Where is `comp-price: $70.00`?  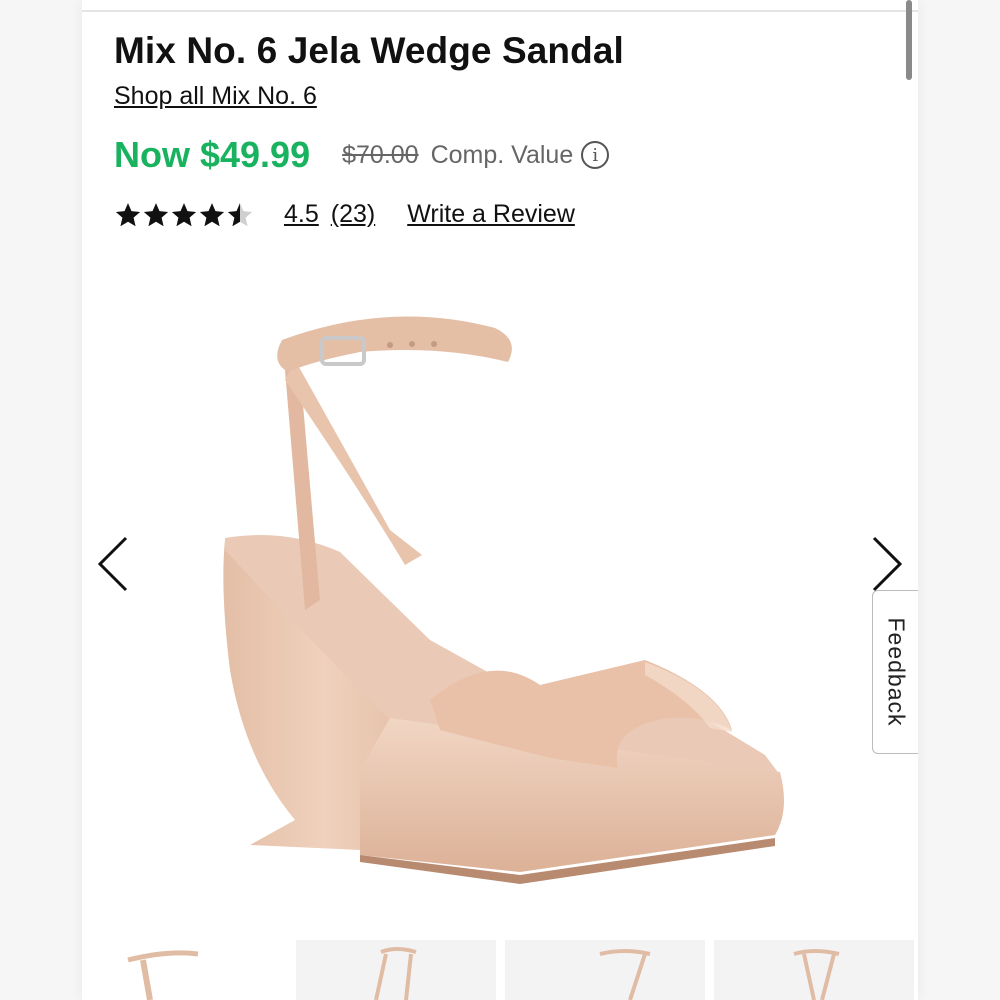 comp-price: $70.00 is located at coordinates (380, 154).